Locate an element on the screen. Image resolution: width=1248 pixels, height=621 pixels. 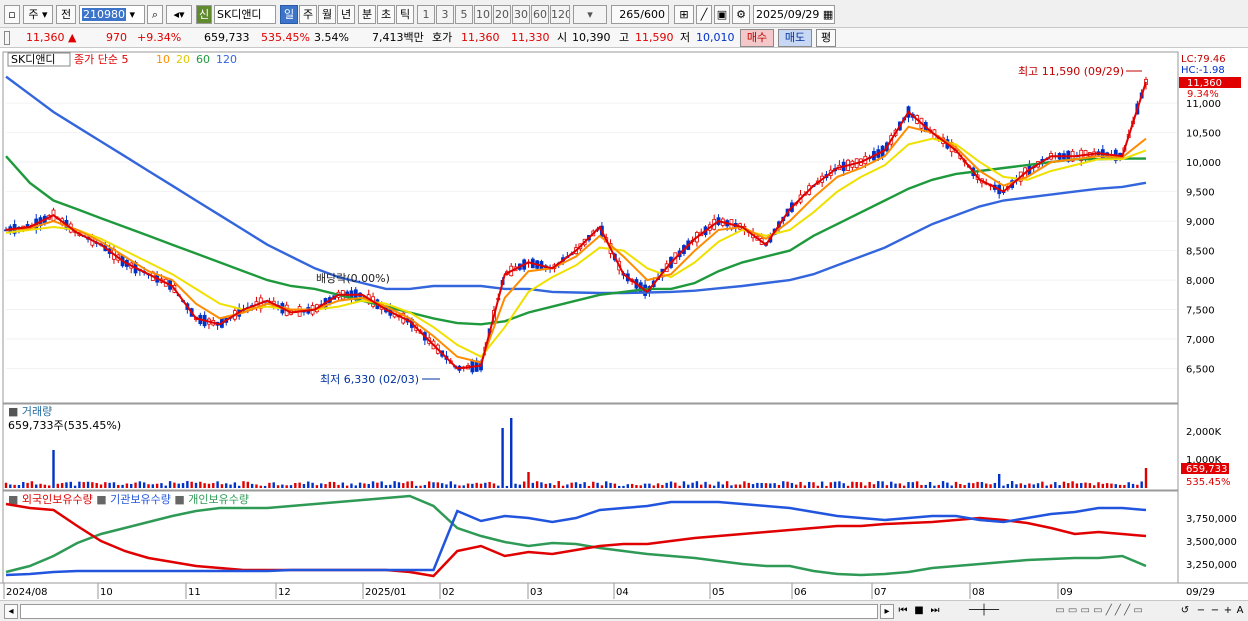
window-menu-icon: ▫ is located at coordinates (12, 14).